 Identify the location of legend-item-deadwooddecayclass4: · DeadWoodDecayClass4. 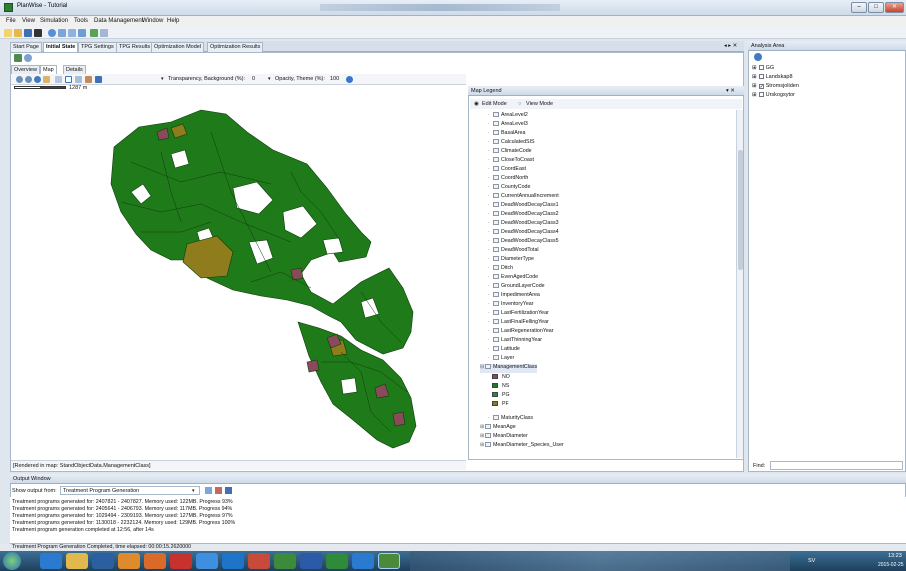
(523, 233).